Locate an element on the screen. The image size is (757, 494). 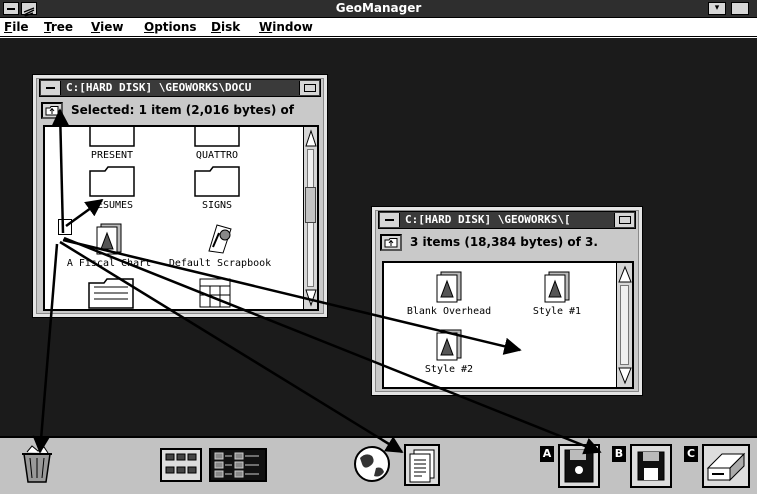
window-status-bar: Selected: 1 item (2,016 bytes) of is located at coordinates (180, 111).